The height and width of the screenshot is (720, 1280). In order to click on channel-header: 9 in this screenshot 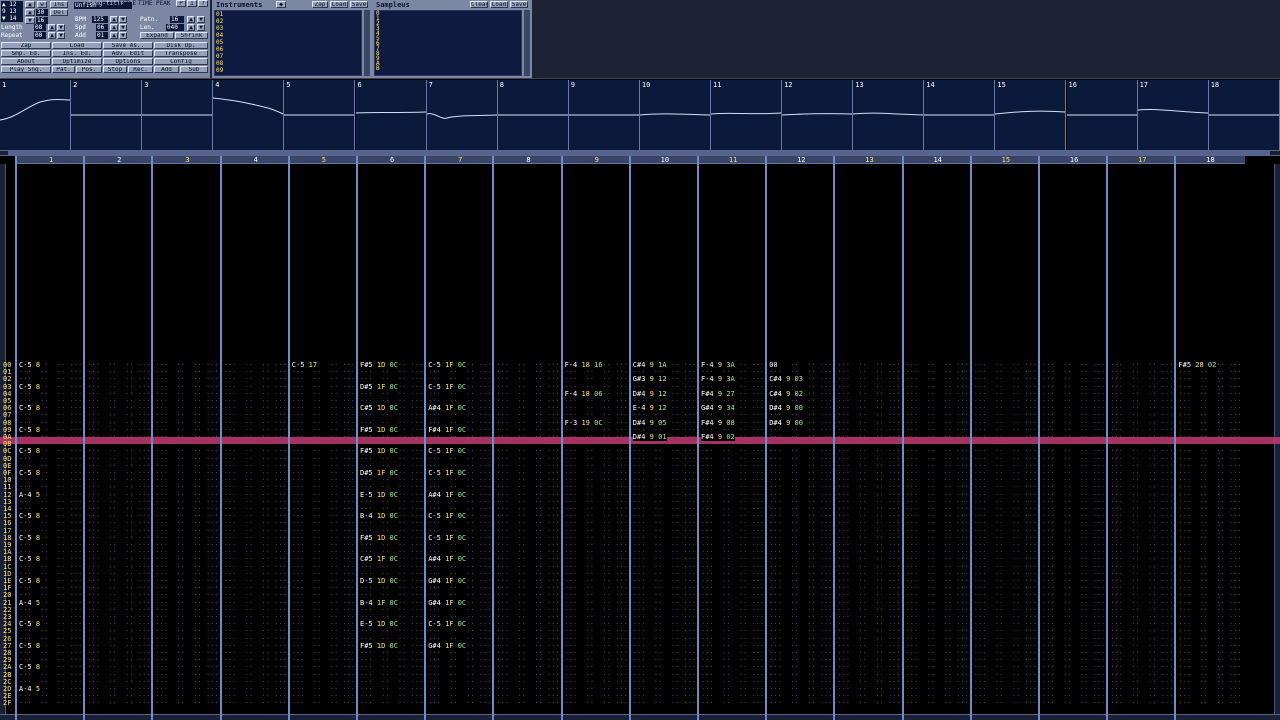, I will do `click(596, 160)`.